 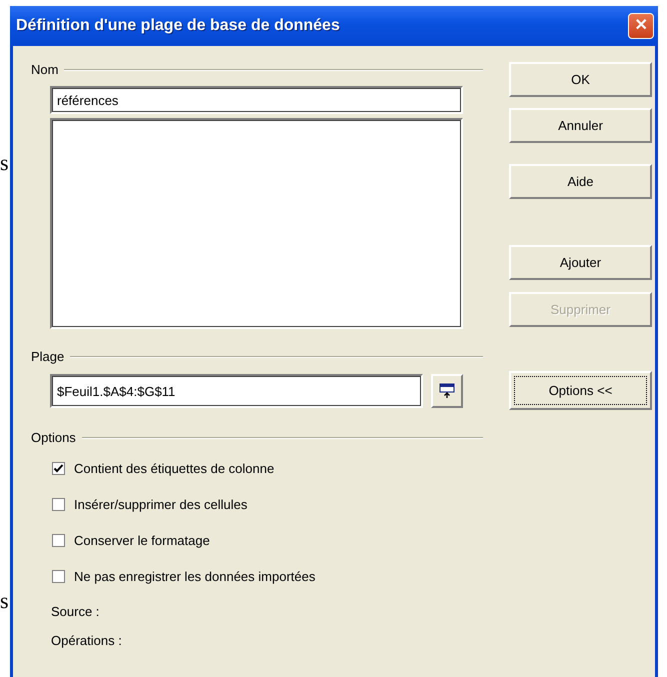 What do you see at coordinates (256, 100) in the screenshot?
I see `name-field: références` at bounding box center [256, 100].